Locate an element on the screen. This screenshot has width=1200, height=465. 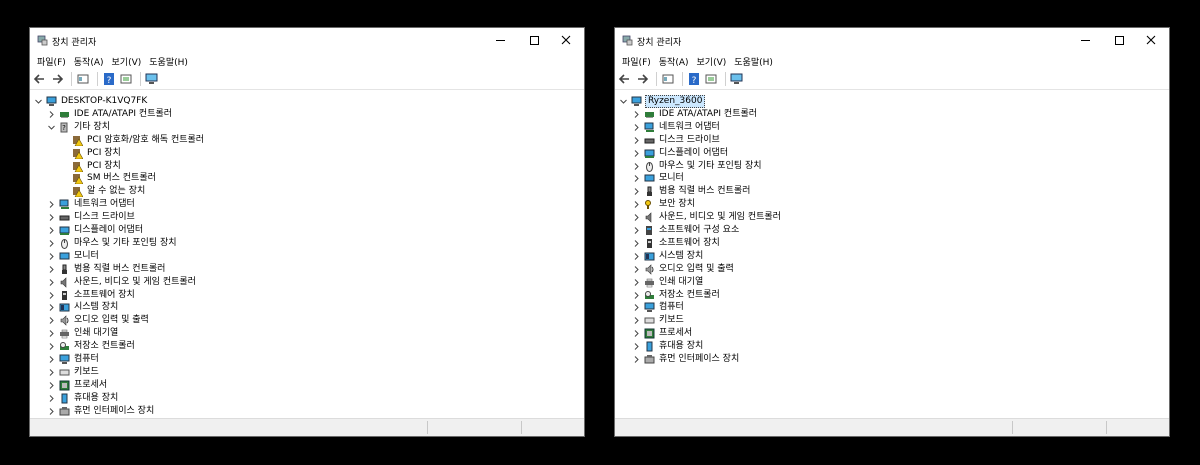
tree-item: 소프트웨어 구성 요소 is located at coordinates (686, 230).